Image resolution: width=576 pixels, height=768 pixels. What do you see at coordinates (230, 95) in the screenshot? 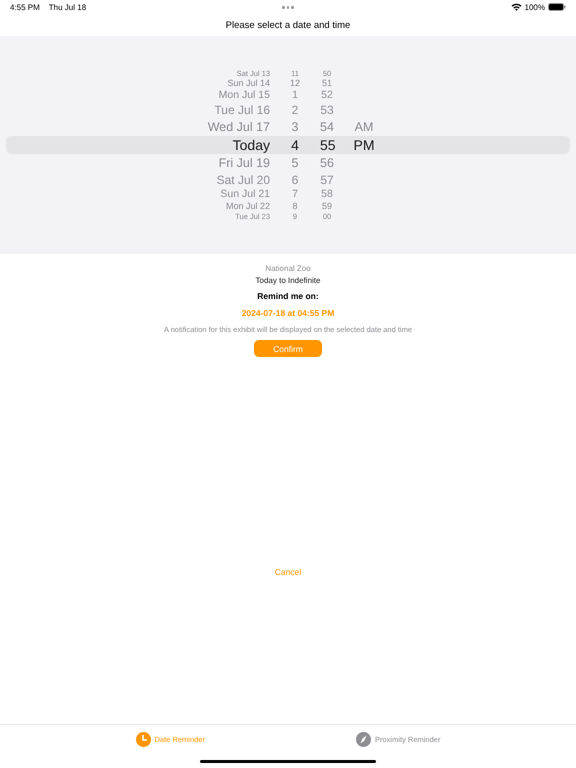
I see `picker-date: Mon Jul 15` at bounding box center [230, 95].